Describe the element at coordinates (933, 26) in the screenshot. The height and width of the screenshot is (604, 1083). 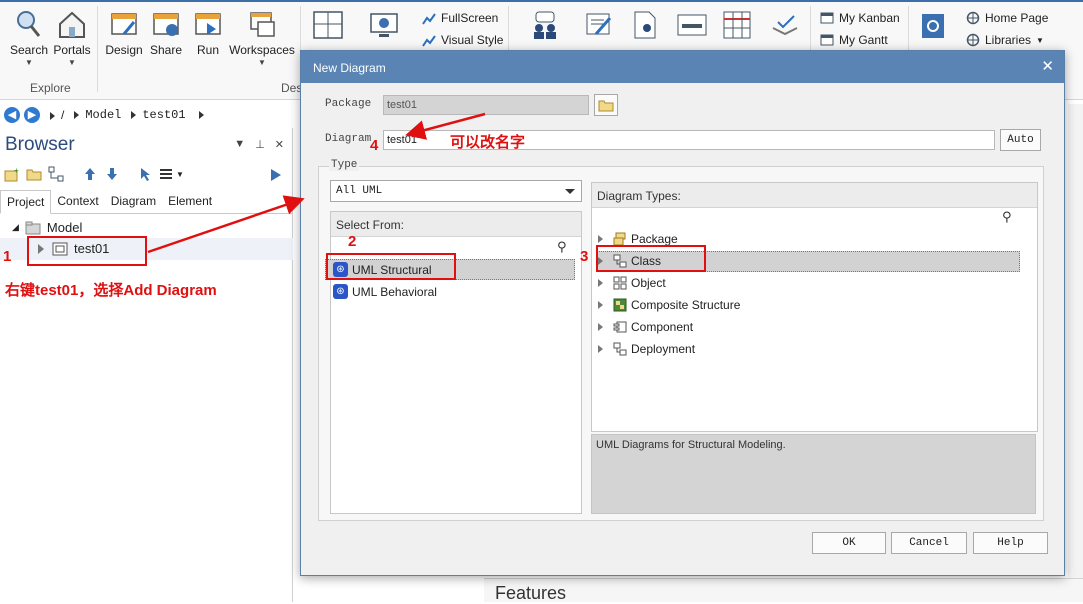
I see `book-icon` at that location.